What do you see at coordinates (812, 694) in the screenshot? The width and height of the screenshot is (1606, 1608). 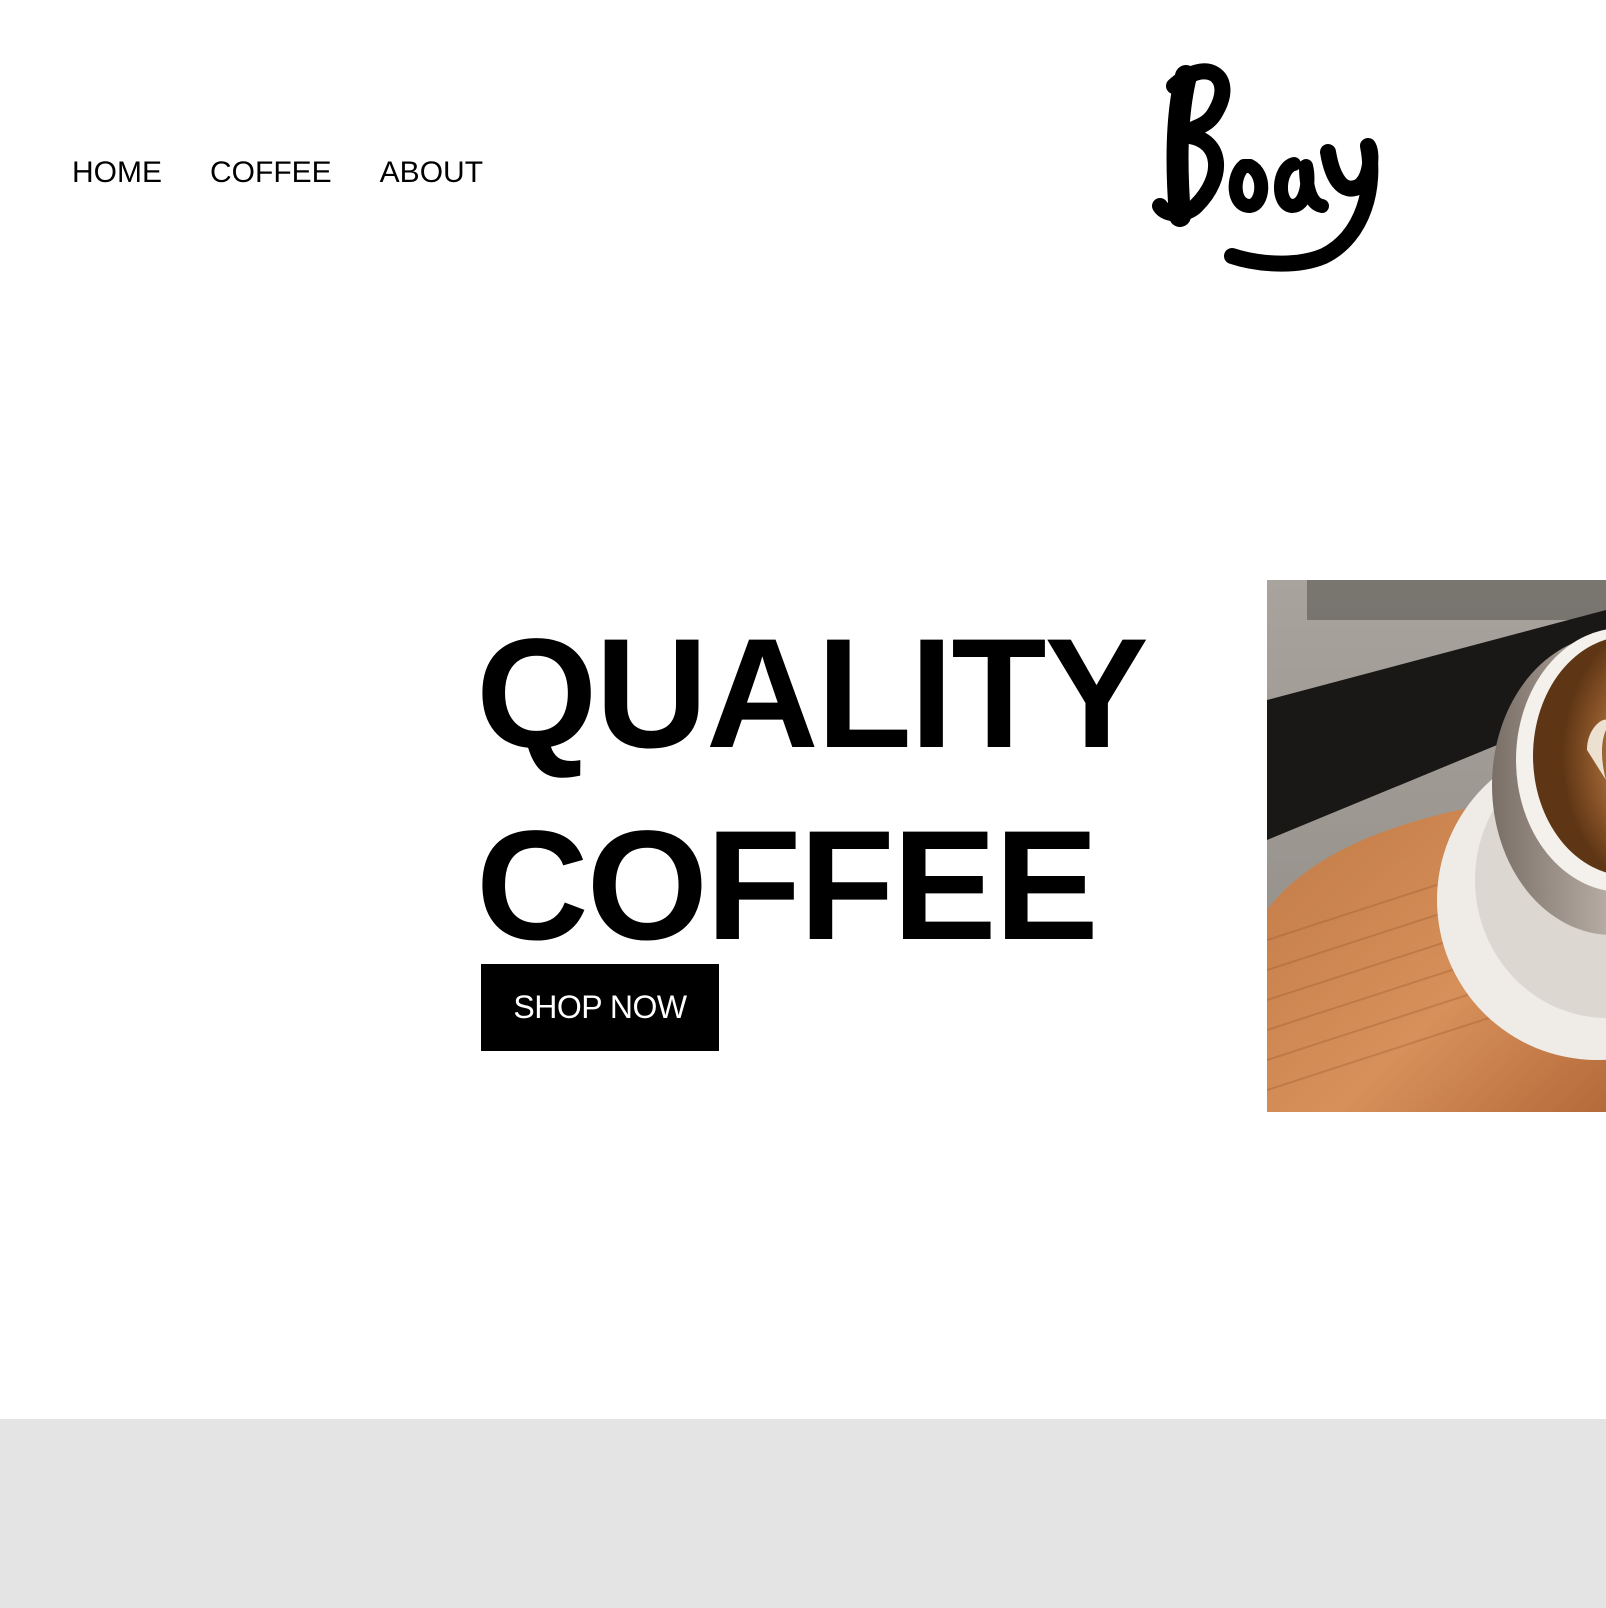 I see `hero-title-line-1: QUALITY` at bounding box center [812, 694].